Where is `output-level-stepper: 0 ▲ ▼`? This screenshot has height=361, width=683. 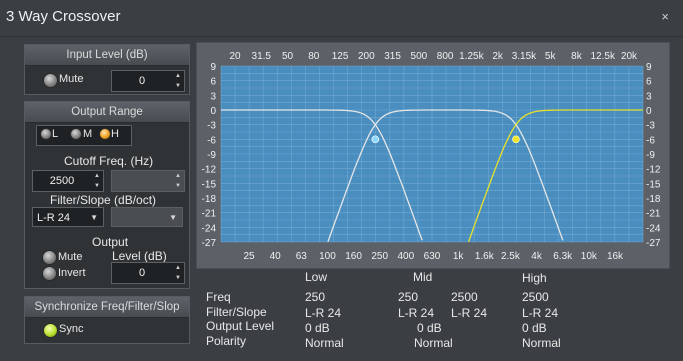
output-level-stepper: 0 ▲ ▼ is located at coordinates (148, 273).